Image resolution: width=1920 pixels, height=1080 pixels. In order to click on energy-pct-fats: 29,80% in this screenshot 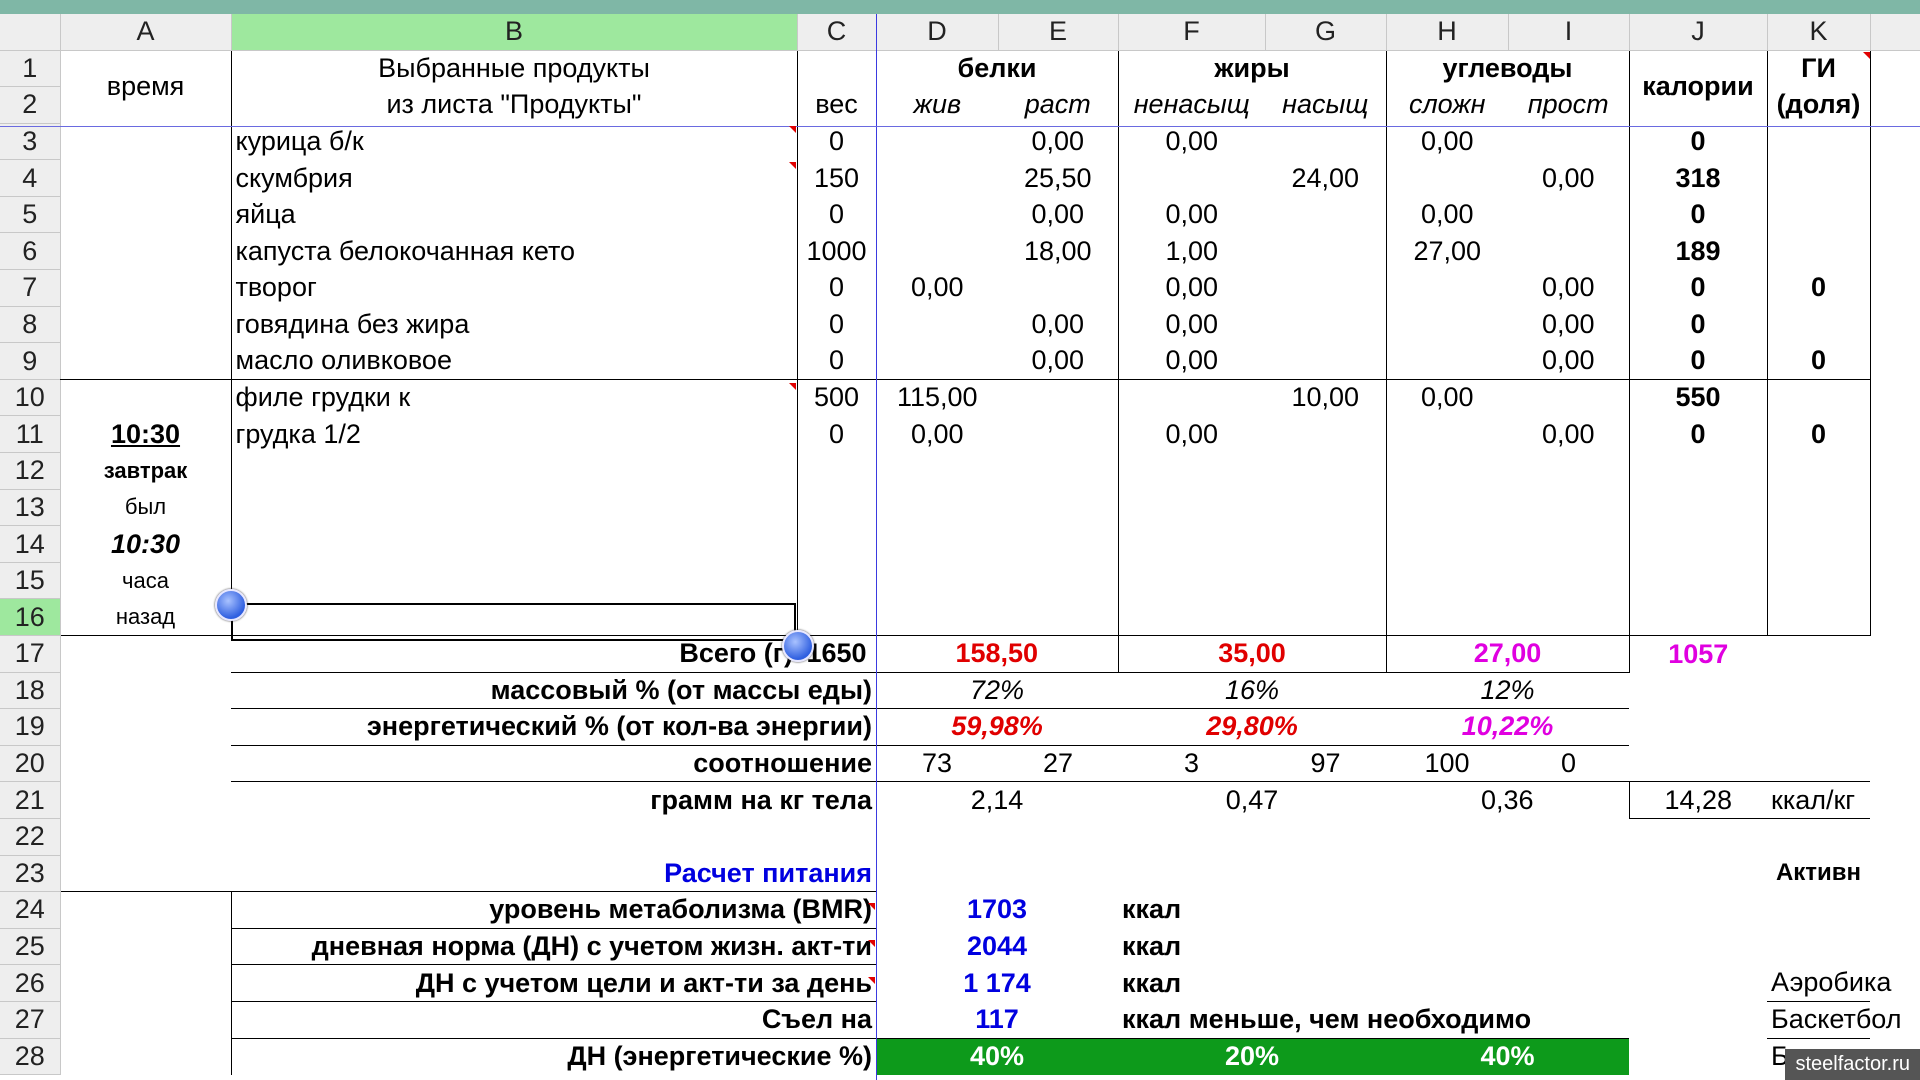, I will do `click(1252, 727)`.